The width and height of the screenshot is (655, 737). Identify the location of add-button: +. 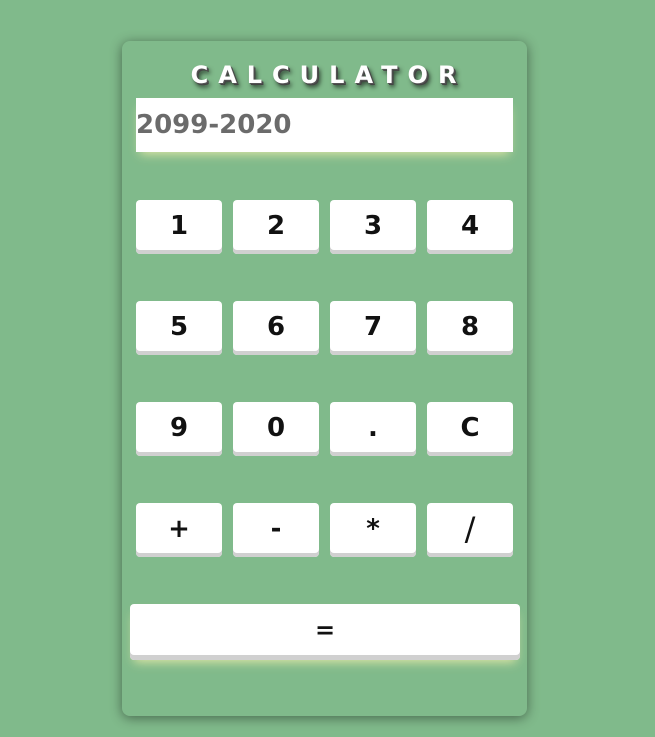
(179, 530).